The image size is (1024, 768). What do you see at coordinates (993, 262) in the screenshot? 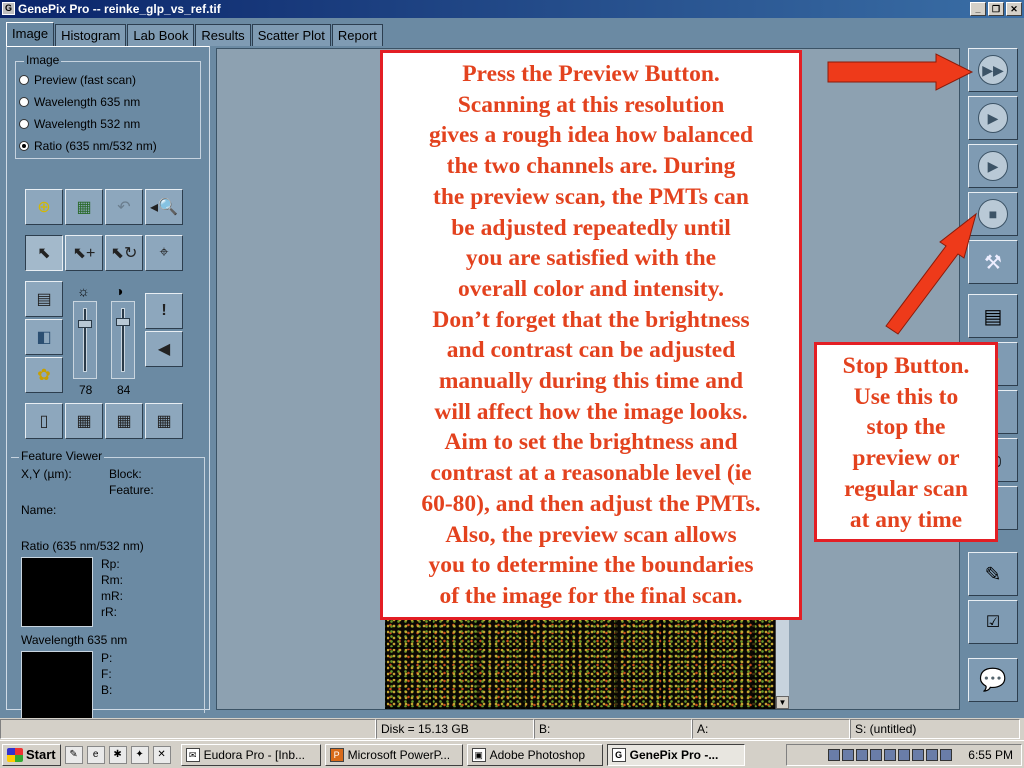
I see `hardware-settings-button: ⚒` at bounding box center [993, 262].